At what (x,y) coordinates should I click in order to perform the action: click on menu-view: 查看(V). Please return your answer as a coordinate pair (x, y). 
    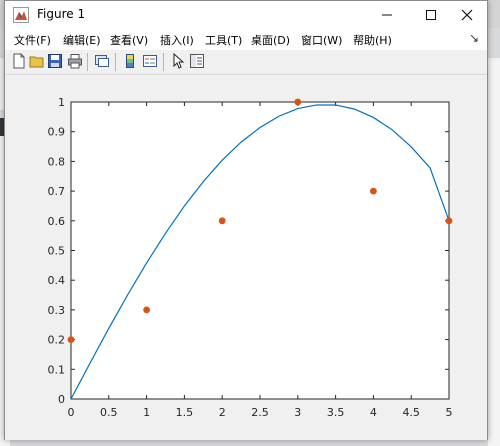
    Looking at the image, I should click on (129, 40).